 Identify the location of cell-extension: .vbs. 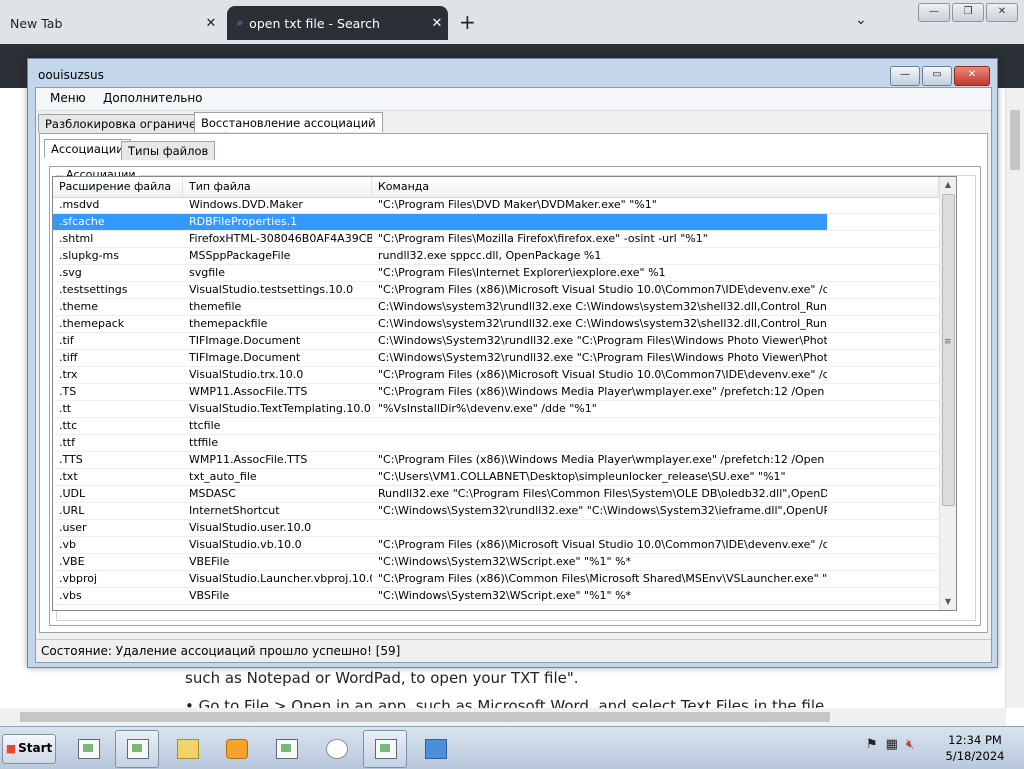
(70, 595).